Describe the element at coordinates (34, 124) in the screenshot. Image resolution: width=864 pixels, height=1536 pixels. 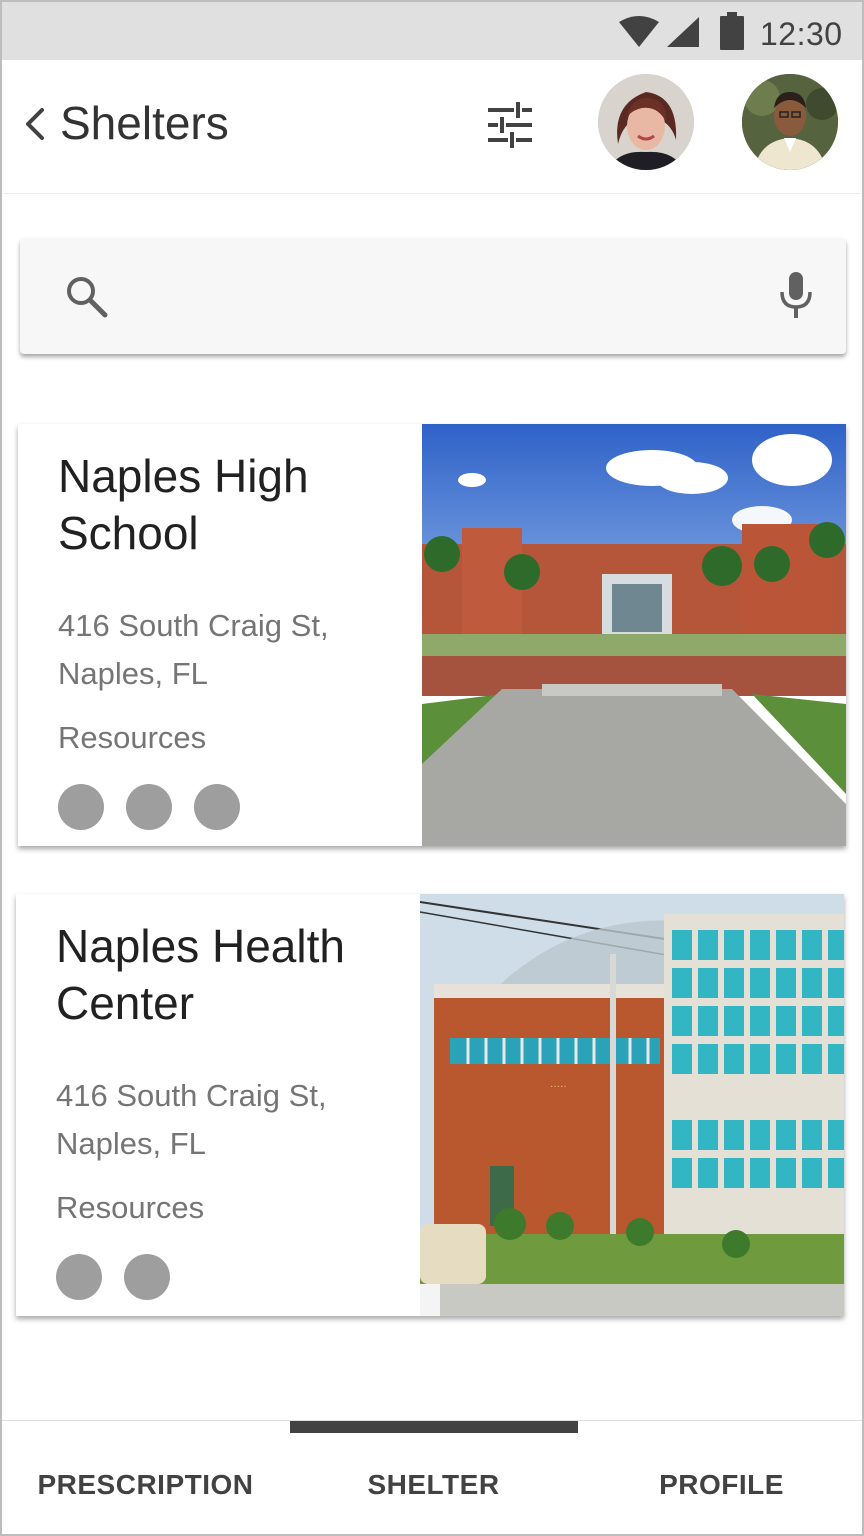
I see `back-arrow-icon` at that location.